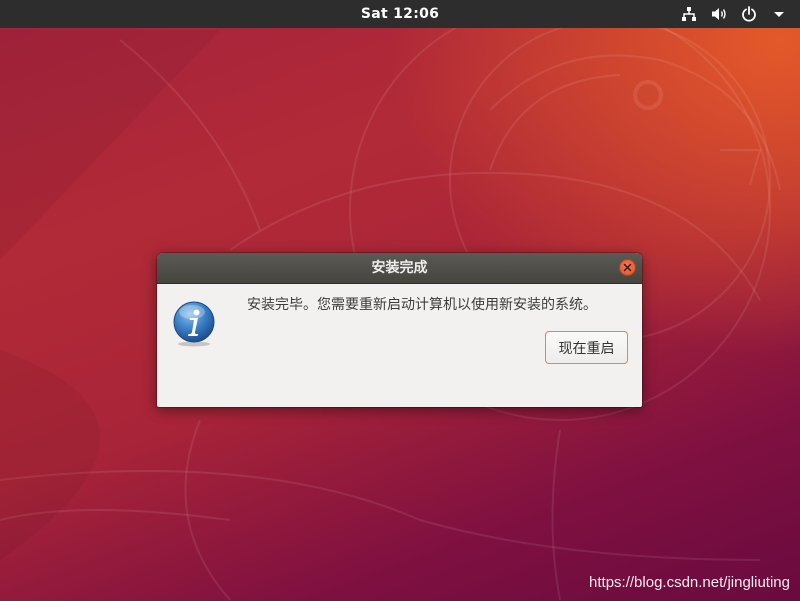 This screenshot has width=800, height=601. What do you see at coordinates (749, 14) in the screenshot?
I see `power-icon` at bounding box center [749, 14].